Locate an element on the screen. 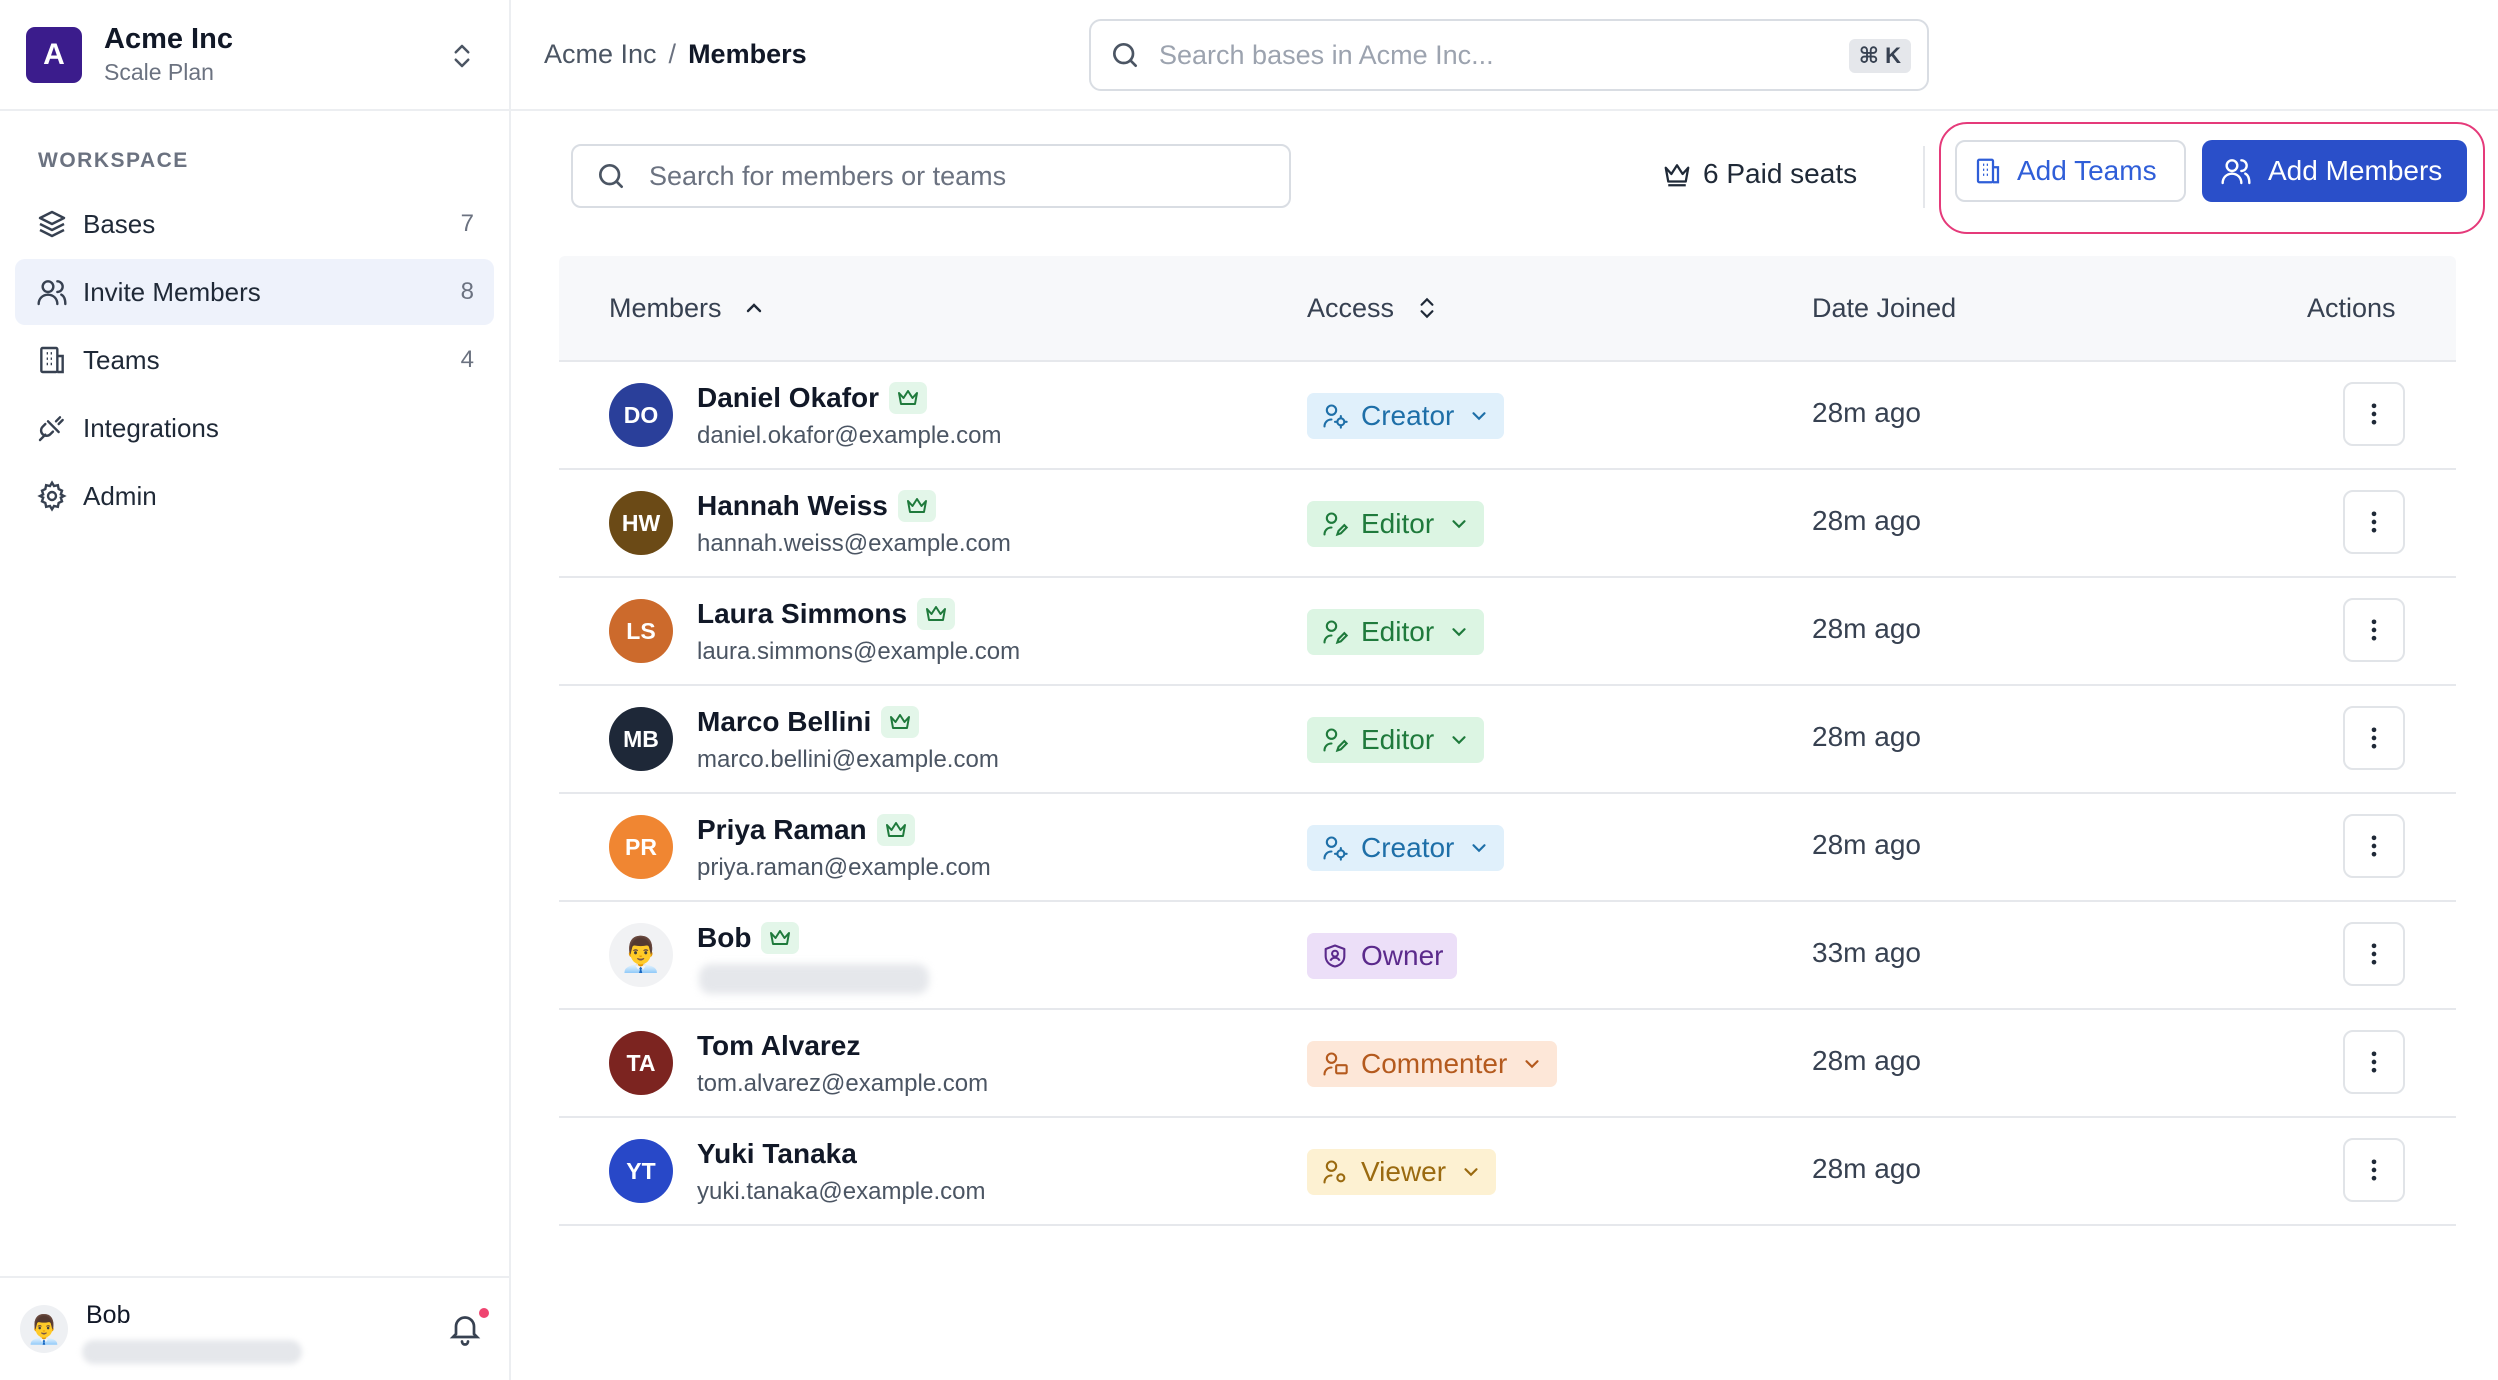 Image resolution: width=2498 pixels, height=1380 pixels. add-teams-label: Add Teams is located at coordinates (2087, 170).